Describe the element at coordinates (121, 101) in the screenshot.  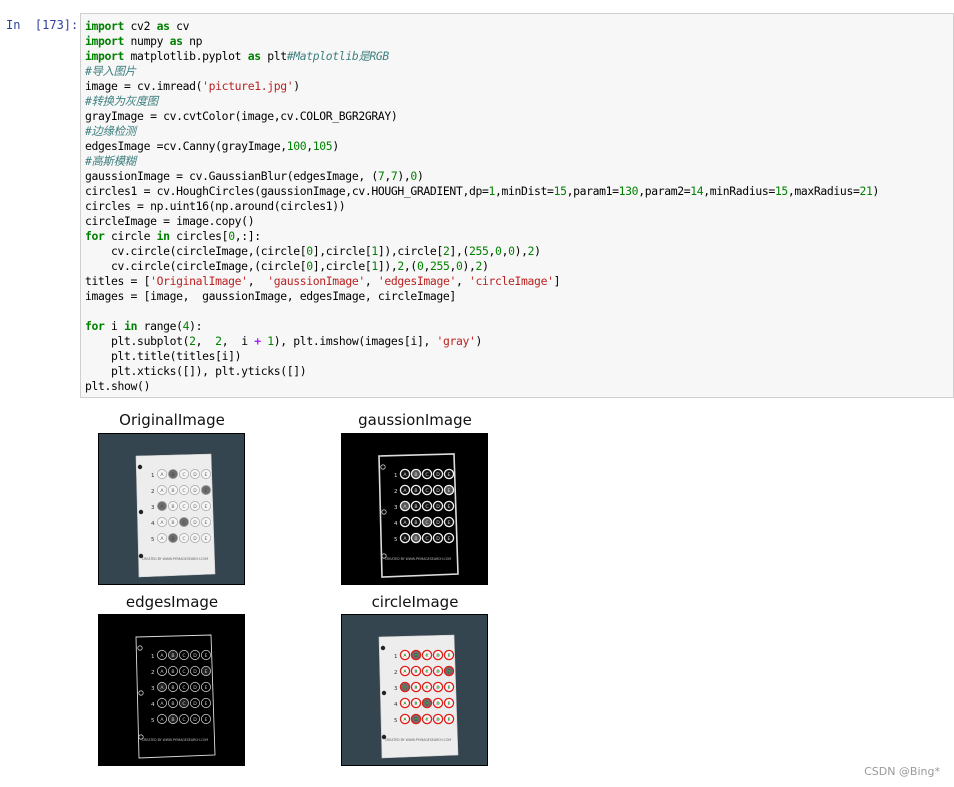
I see `code-line: #转换为灰度图` at that location.